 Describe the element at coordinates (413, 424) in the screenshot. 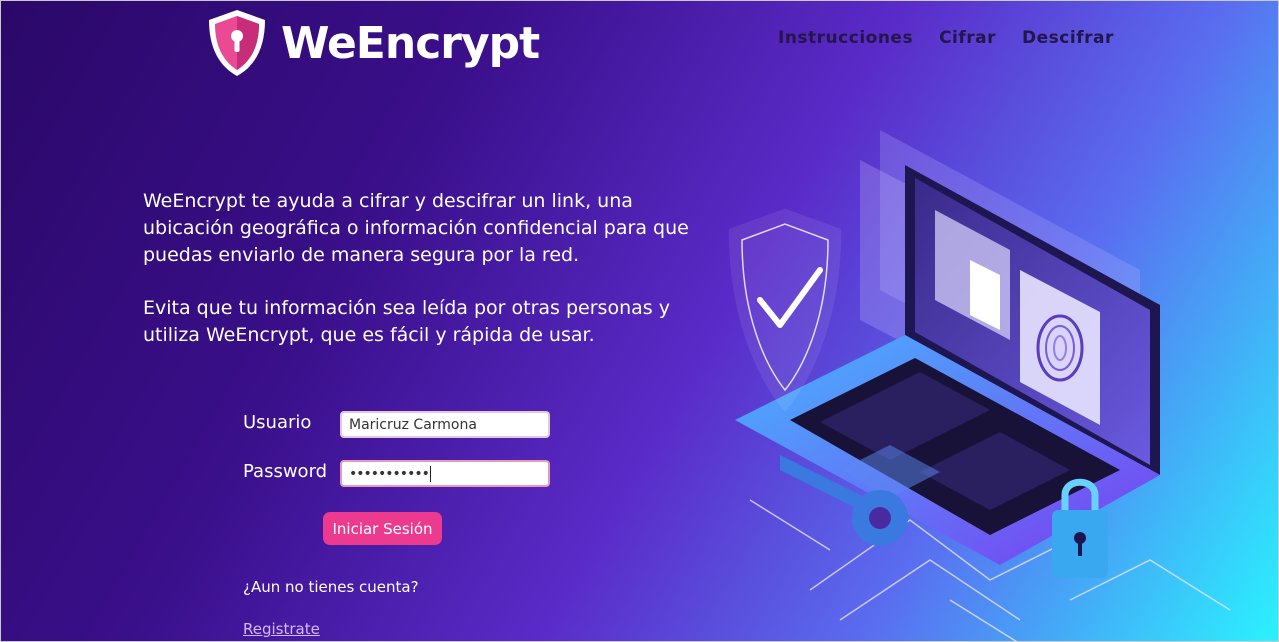

I see `user-input-value: Maricruz Carmona` at that location.